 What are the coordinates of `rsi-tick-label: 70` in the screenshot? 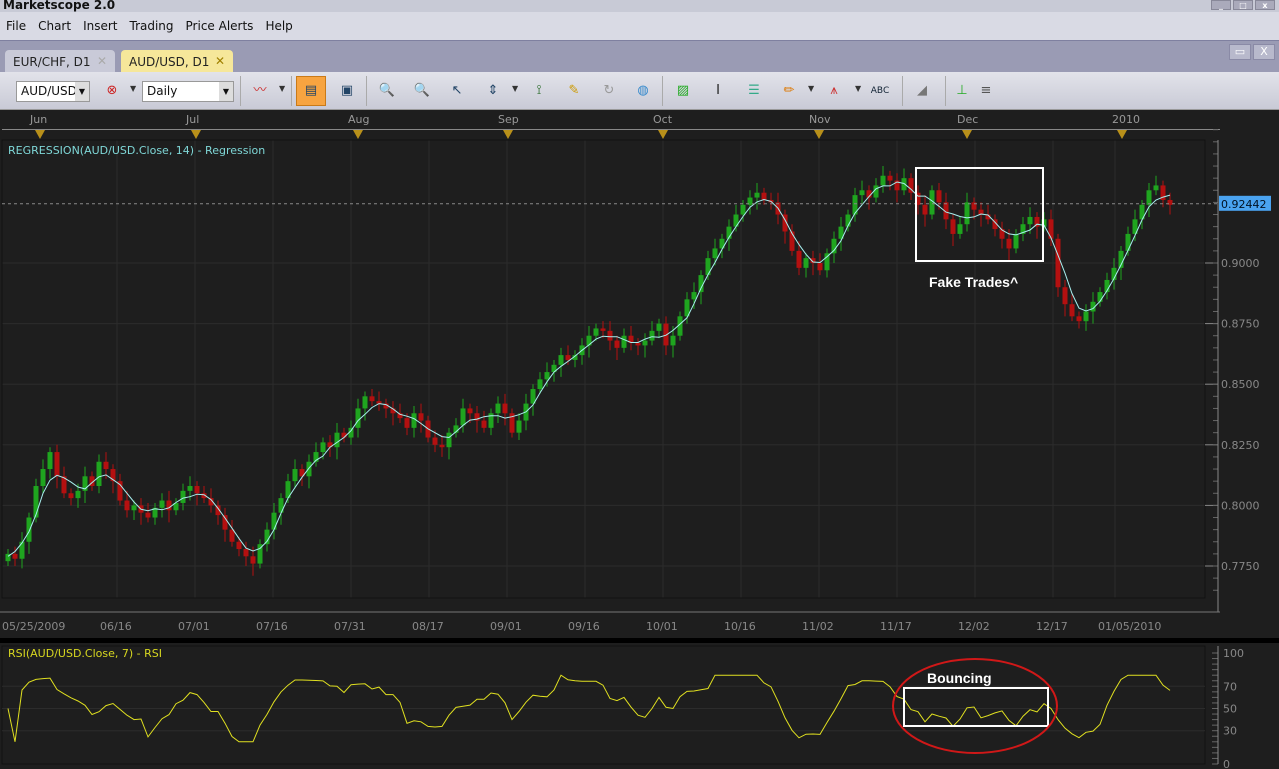 It's located at (1230, 686).